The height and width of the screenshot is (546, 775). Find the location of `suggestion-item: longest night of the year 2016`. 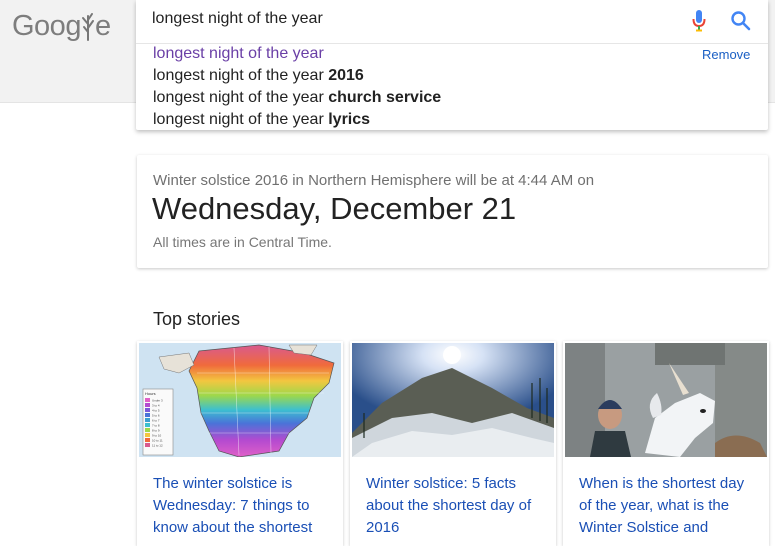

suggestion-item: longest night of the year 2016 is located at coordinates (258, 76).